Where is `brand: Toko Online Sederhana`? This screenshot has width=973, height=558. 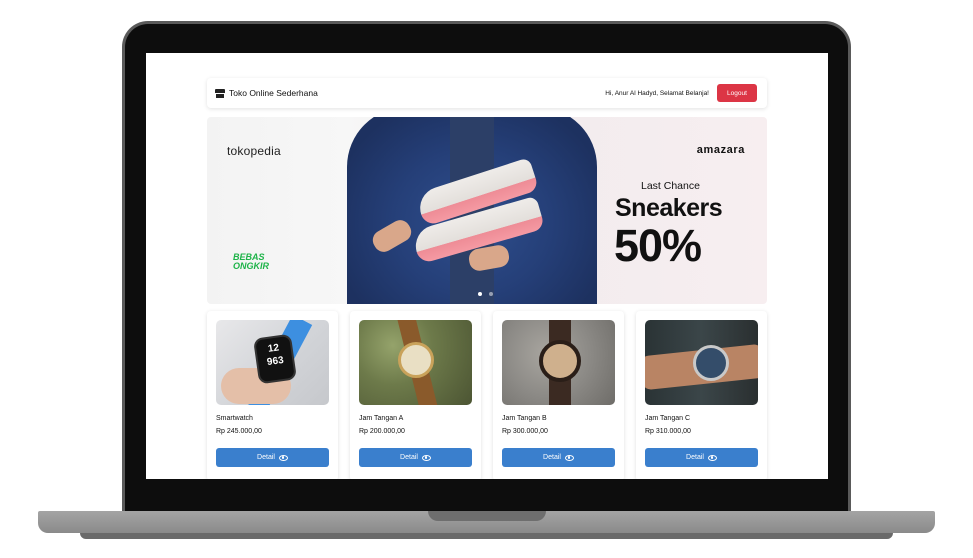 brand: Toko Online Sederhana is located at coordinates (266, 93).